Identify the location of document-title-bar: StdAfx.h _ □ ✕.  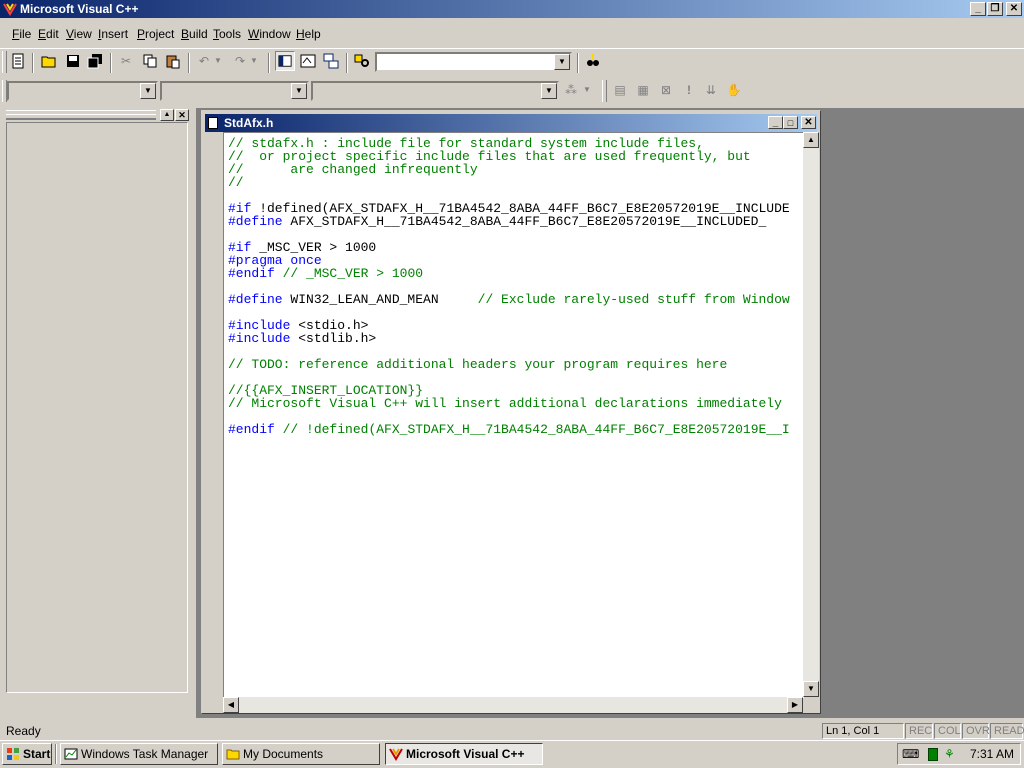
(511, 123).